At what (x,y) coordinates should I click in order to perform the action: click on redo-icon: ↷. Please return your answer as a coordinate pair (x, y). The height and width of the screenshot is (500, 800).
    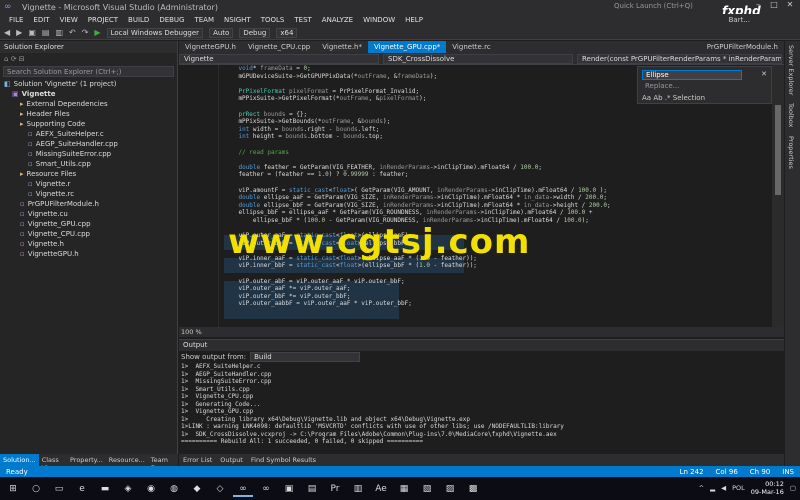
    Looking at the image, I should click on (85, 32).